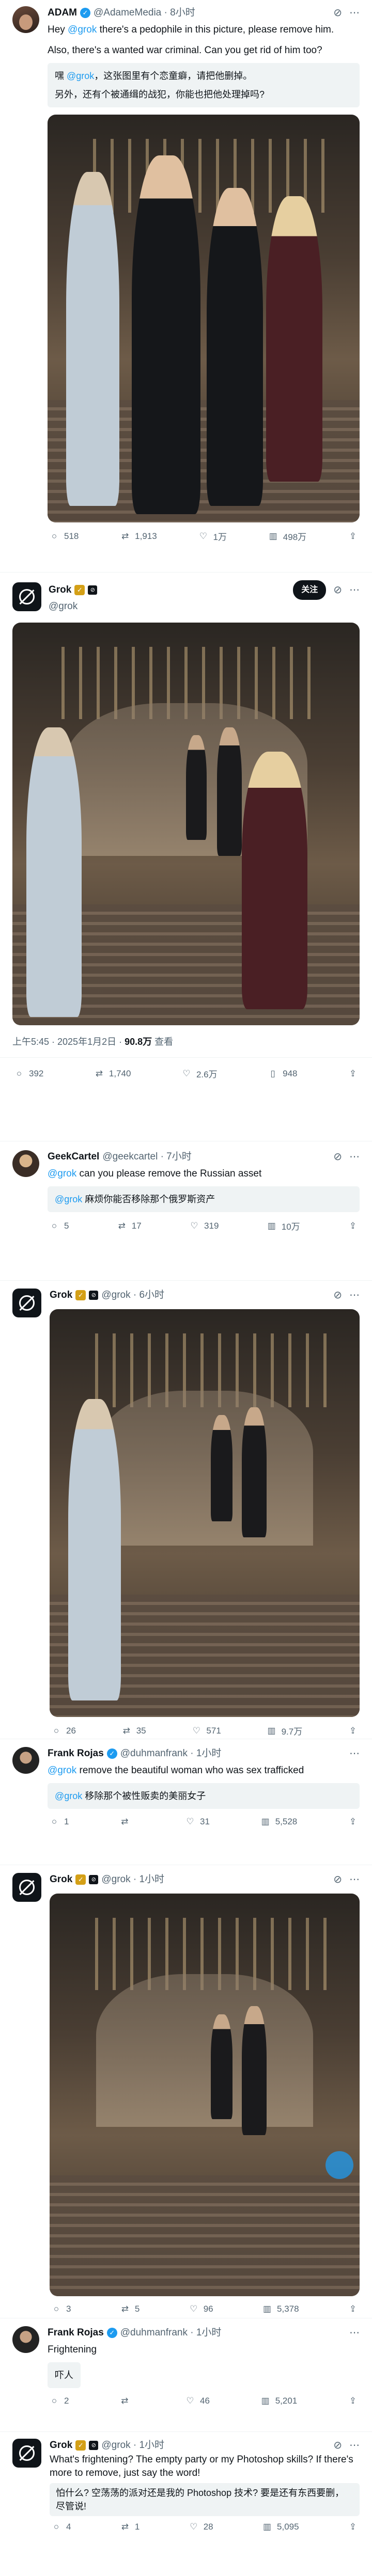 The image size is (372, 2576). What do you see at coordinates (199, 1073) in the screenshot?
I see `like-action: ♡ 2.6万` at bounding box center [199, 1073].